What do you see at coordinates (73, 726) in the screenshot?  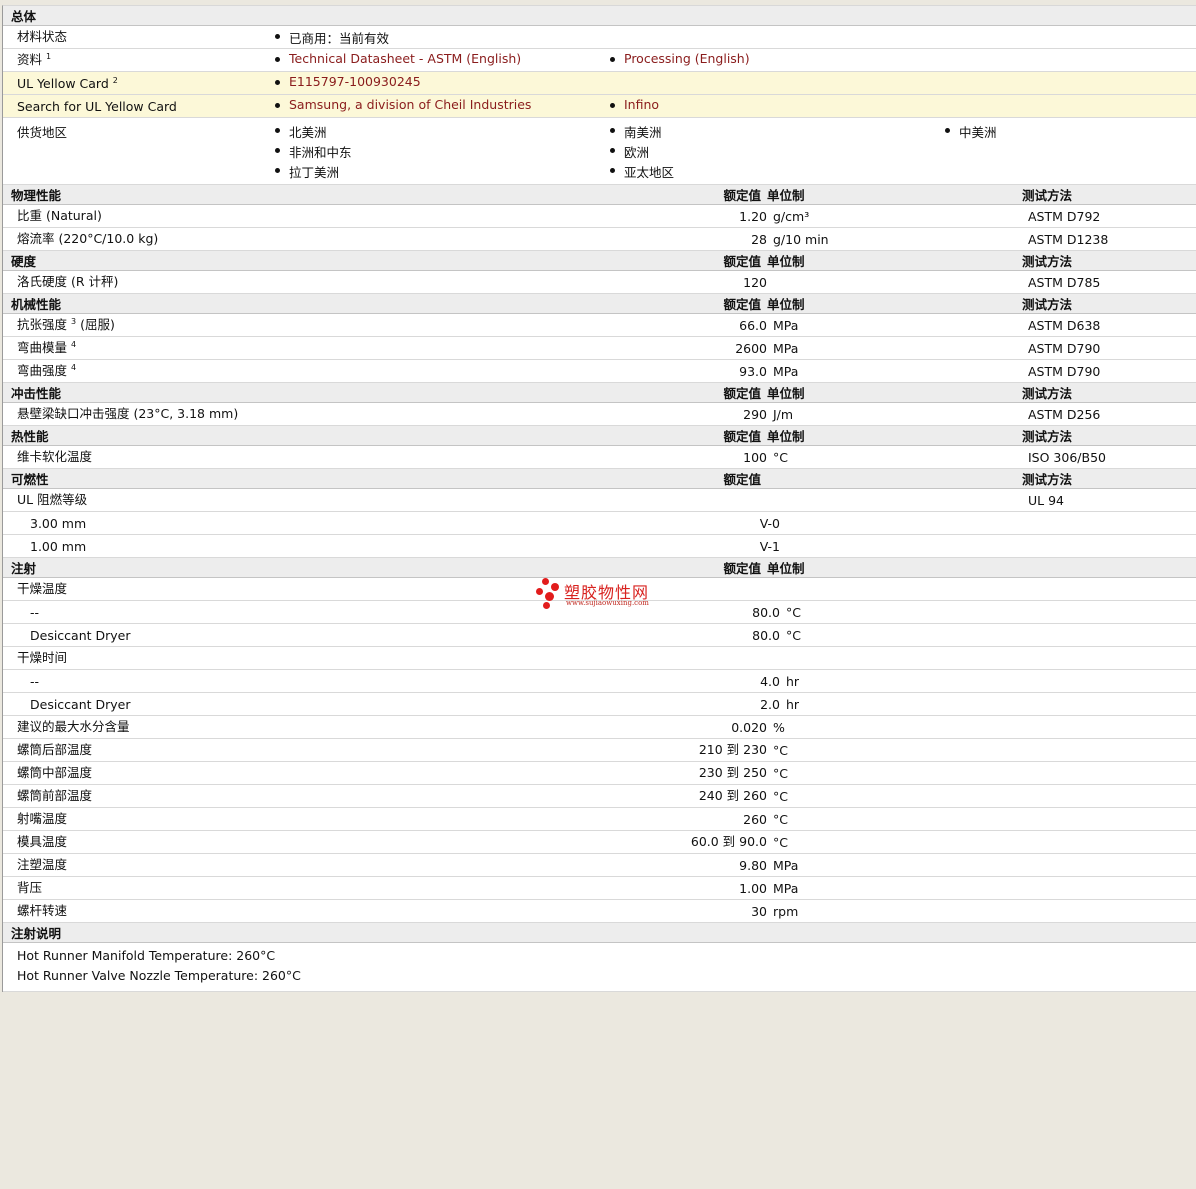 I see `property-label: 建议的最大水分含量` at bounding box center [73, 726].